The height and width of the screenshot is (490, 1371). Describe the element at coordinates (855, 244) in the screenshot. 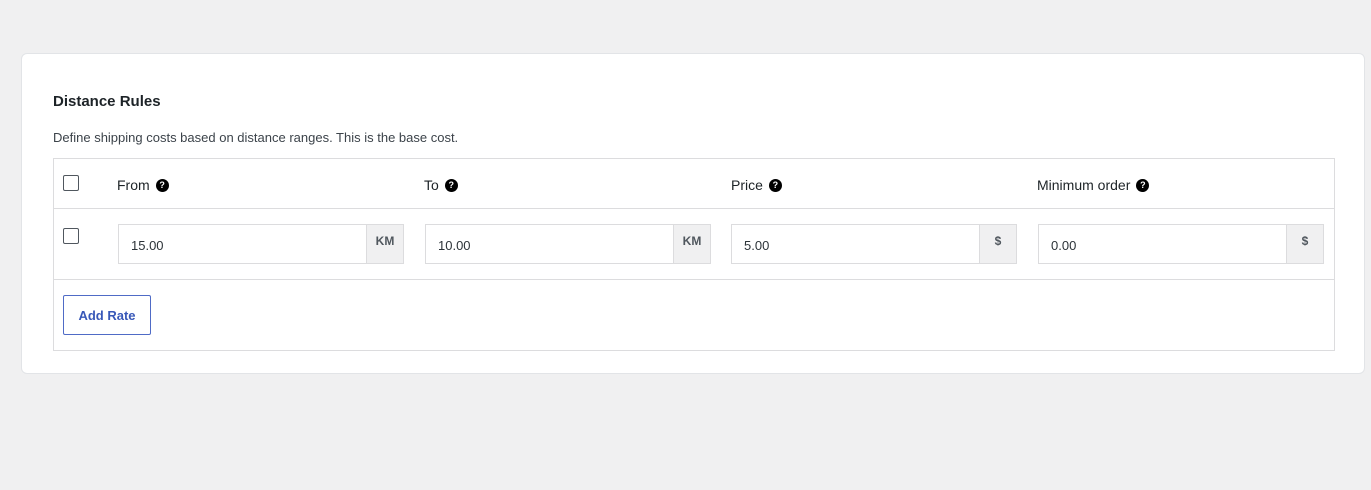

I see `price-input` at that location.